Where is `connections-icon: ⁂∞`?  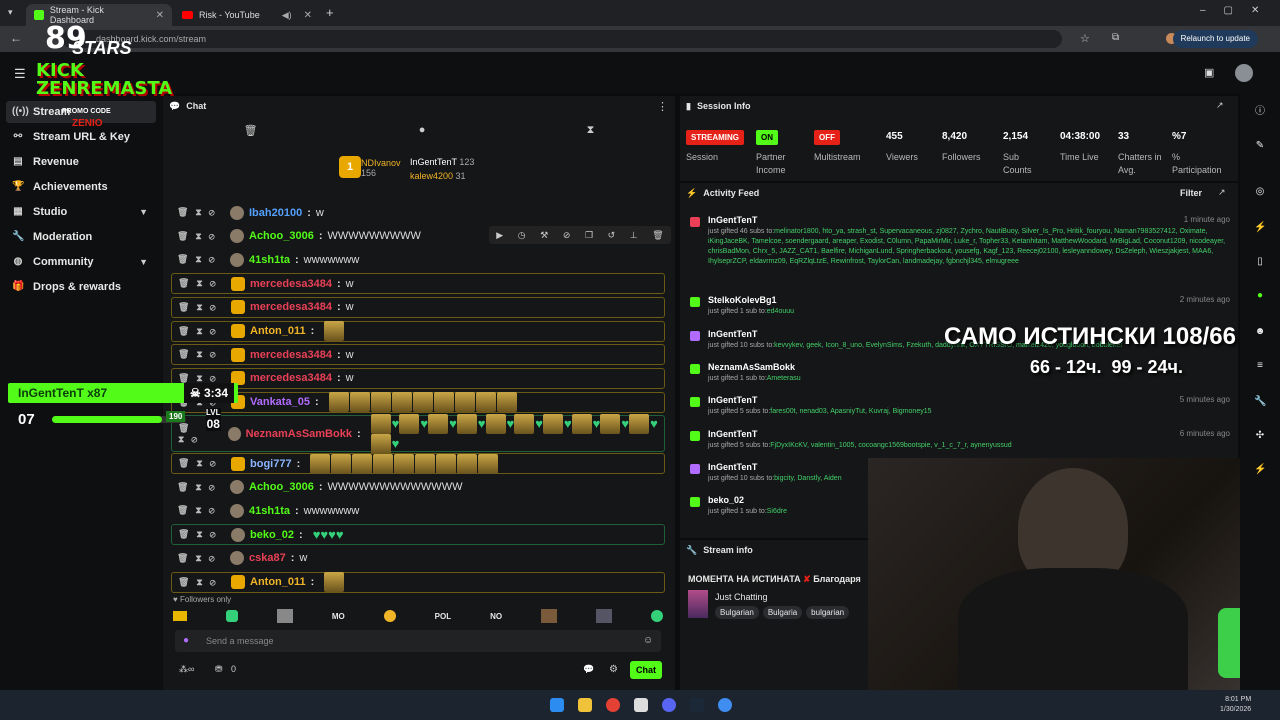
connections-icon: ⁂∞ is located at coordinates (186, 669).